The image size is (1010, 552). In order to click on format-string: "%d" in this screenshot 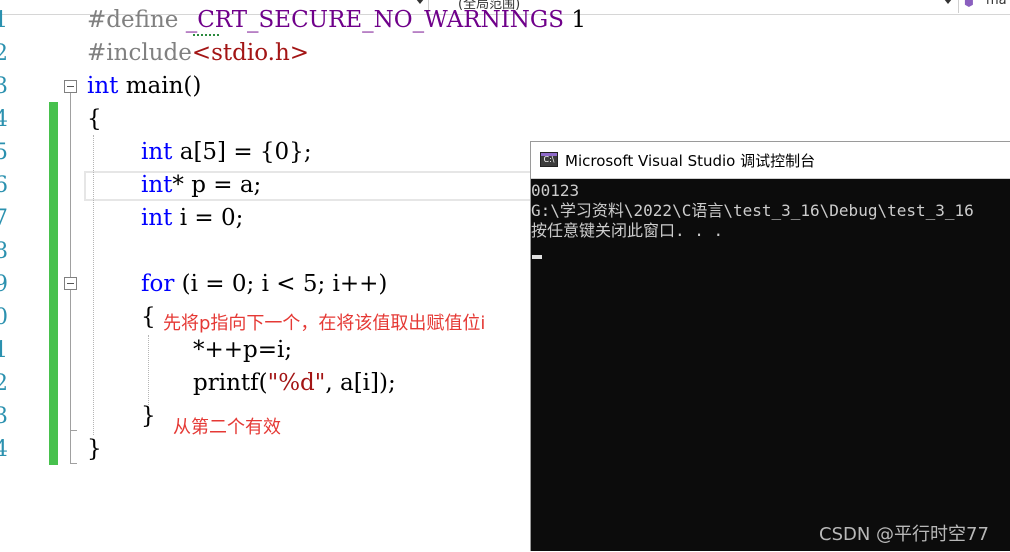, I will do `click(296, 383)`.